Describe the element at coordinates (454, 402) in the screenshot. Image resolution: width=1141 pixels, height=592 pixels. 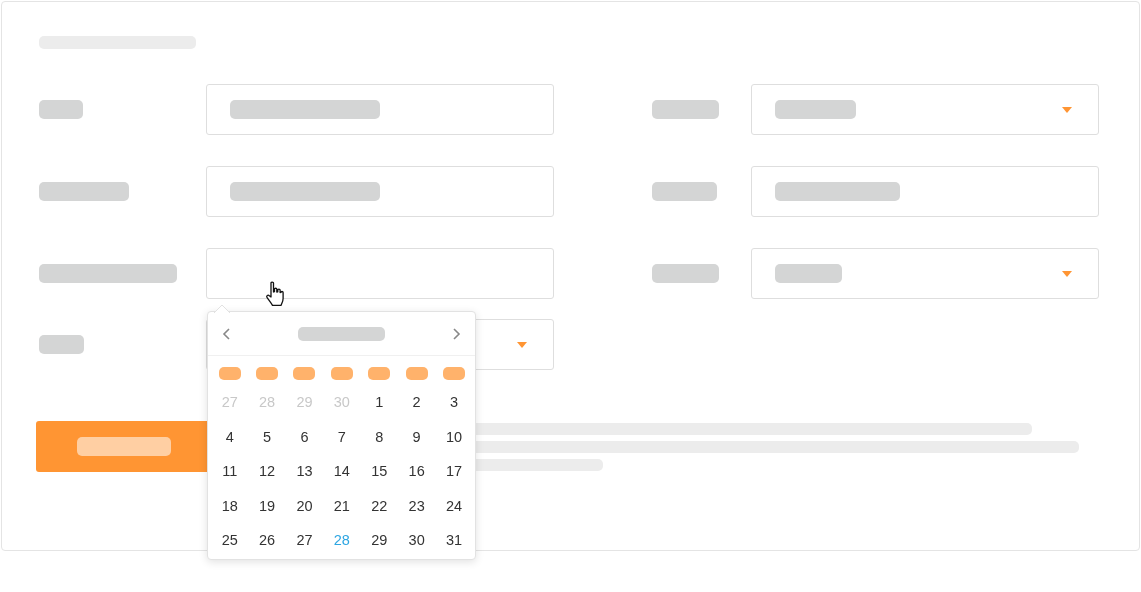
I see `calendar-day: 3` at that location.